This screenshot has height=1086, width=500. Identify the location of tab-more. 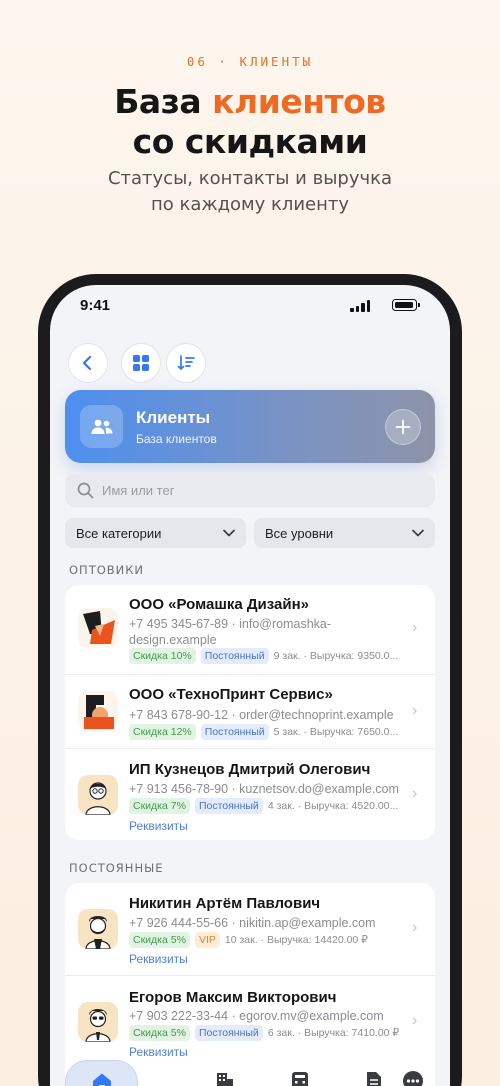
(413, 1073).